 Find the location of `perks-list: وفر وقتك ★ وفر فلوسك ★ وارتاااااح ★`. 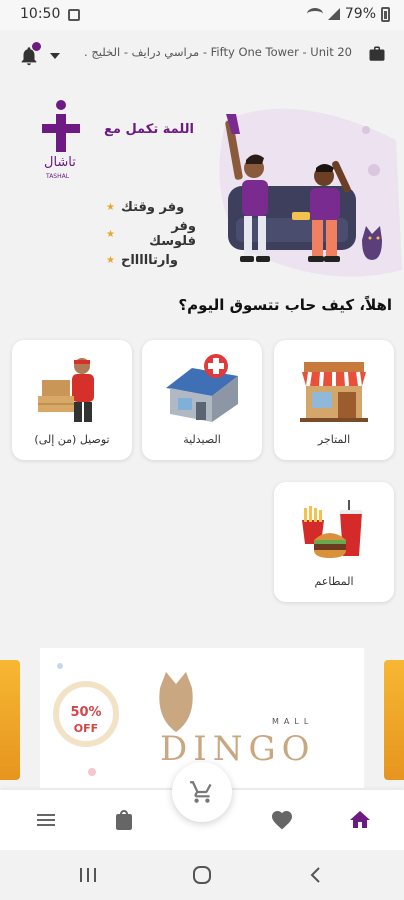

perks-list: وفر وقتك ★ وفر فلوسك ★ وارتاااااح ★ is located at coordinates (151, 236).